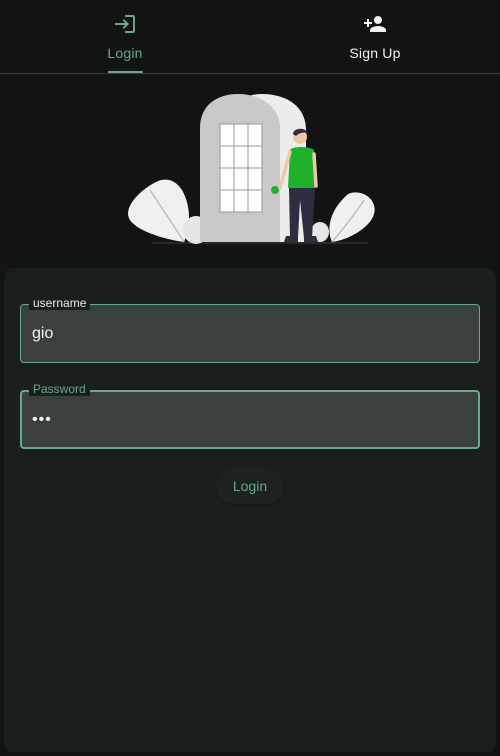  I want to click on auth-tabs: Login Sign Up, so click(250, 37).